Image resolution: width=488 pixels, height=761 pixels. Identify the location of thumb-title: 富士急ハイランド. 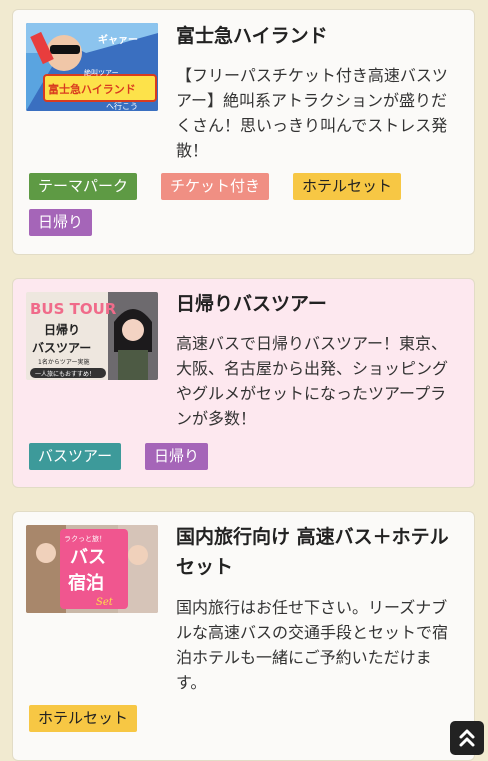
(92, 89).